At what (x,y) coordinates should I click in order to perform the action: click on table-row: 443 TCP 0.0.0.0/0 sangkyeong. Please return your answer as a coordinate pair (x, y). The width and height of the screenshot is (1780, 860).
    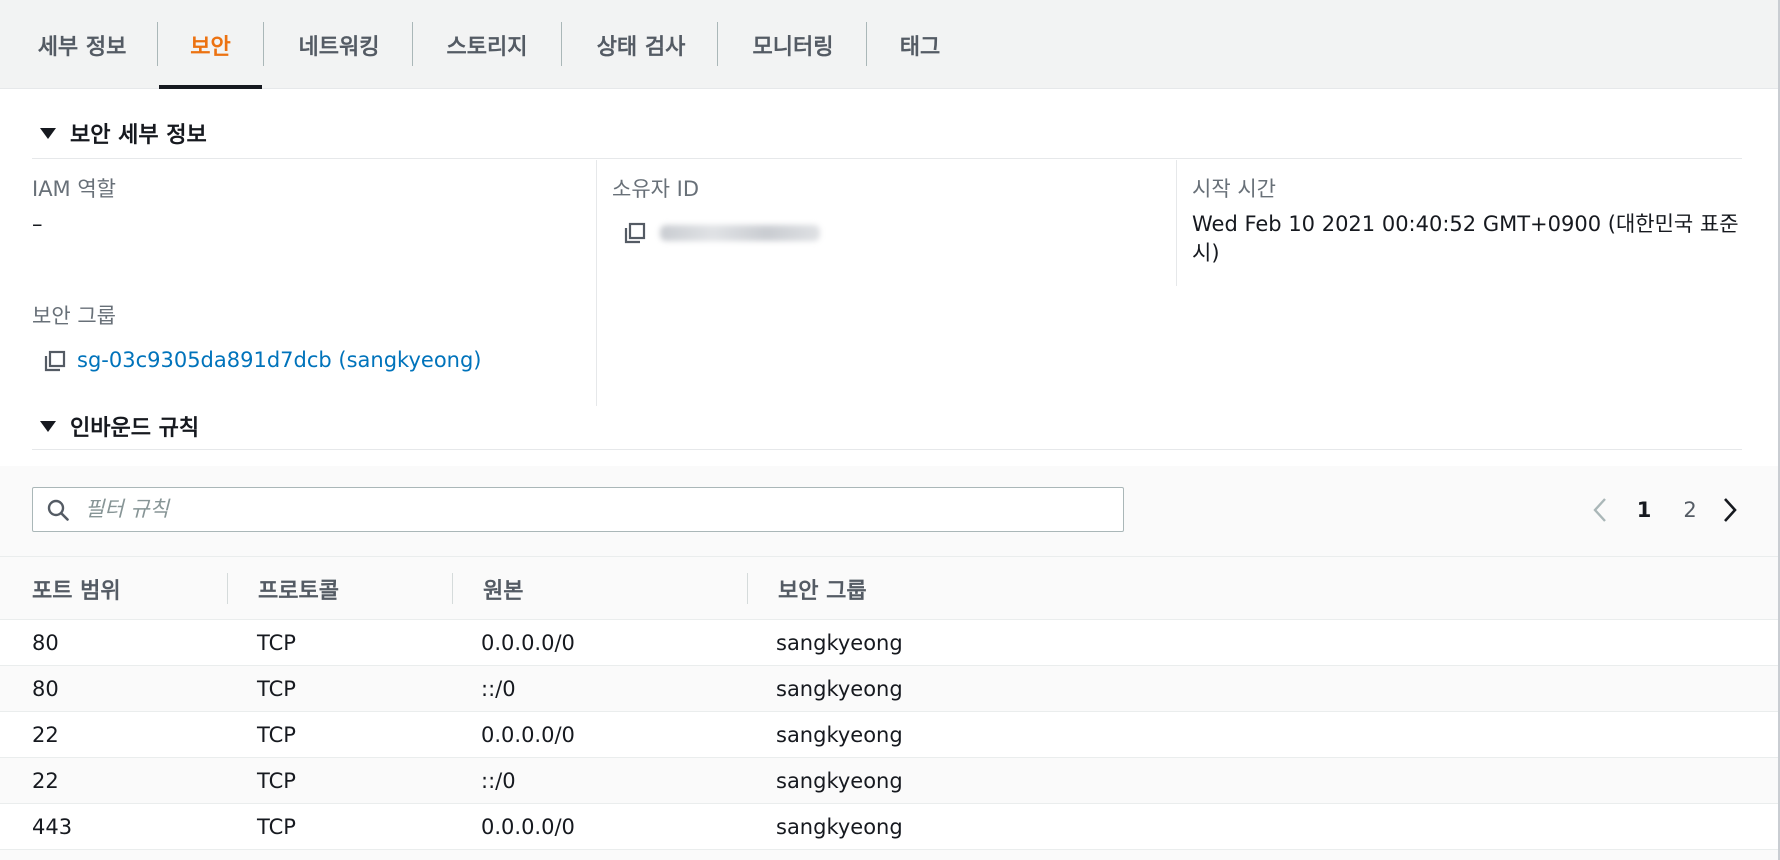
    Looking at the image, I should click on (889, 827).